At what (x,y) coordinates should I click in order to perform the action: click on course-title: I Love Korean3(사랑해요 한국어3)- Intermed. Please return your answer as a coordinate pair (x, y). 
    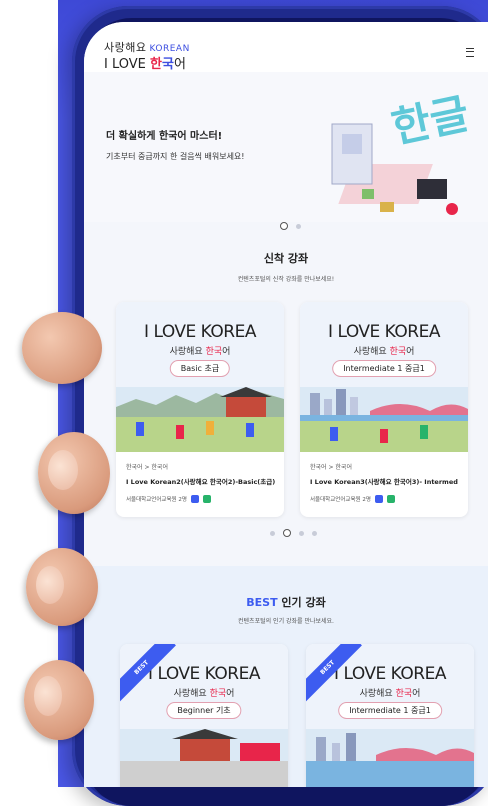
    Looking at the image, I should click on (388, 481).